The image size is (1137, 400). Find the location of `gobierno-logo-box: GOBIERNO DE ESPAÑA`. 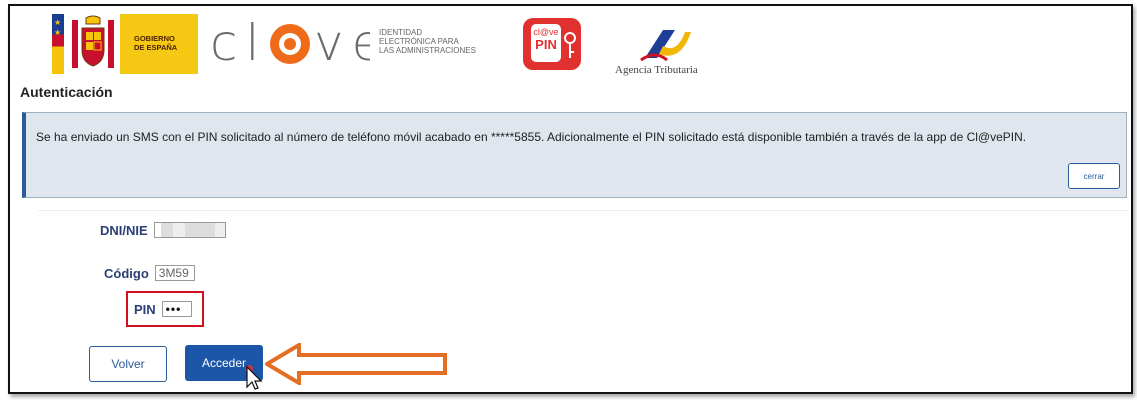

gobierno-logo-box: GOBIERNO DE ESPAÑA is located at coordinates (159, 44).